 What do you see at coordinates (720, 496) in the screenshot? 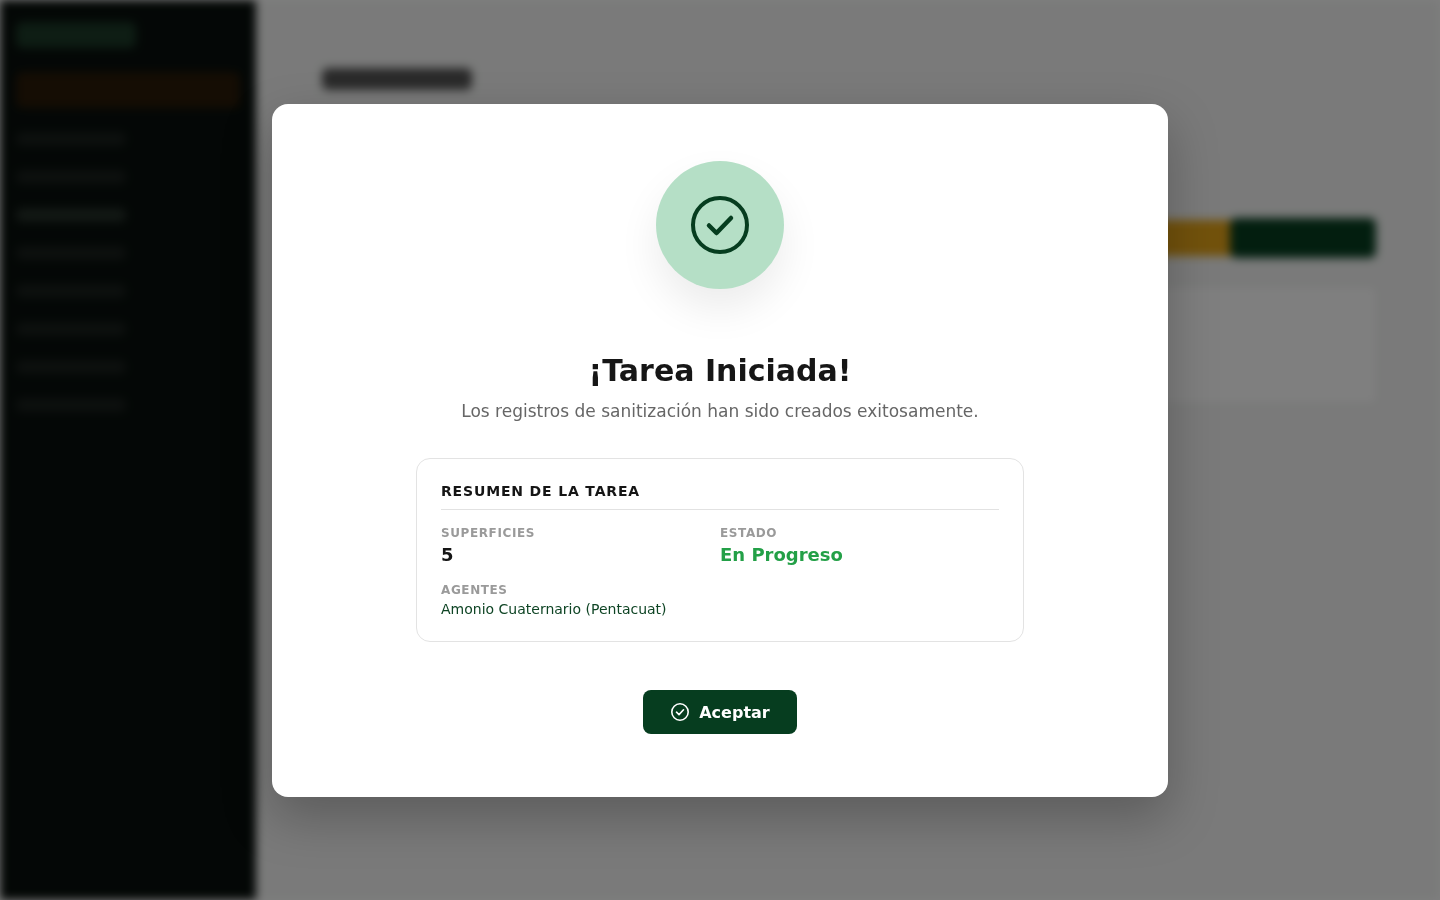
I see `summary-heading: RESUMEN DE LA TAREA` at bounding box center [720, 496].